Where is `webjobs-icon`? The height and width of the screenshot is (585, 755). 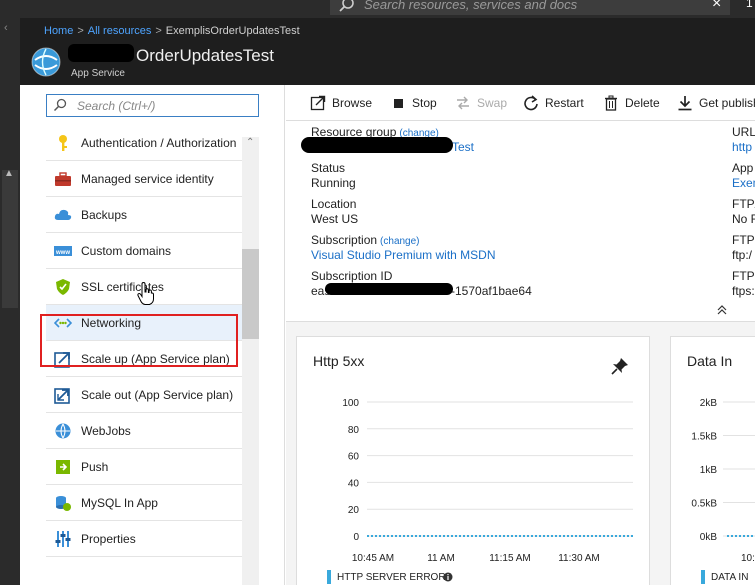 webjobs-icon is located at coordinates (63, 431).